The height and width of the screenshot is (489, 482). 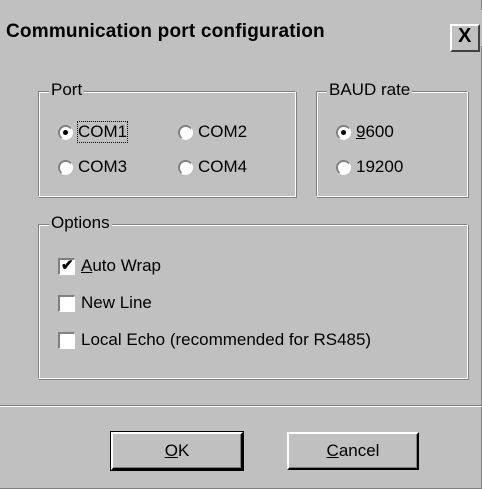 I want to click on baud-rate-group: BAUD rate, so click(x=392, y=138).